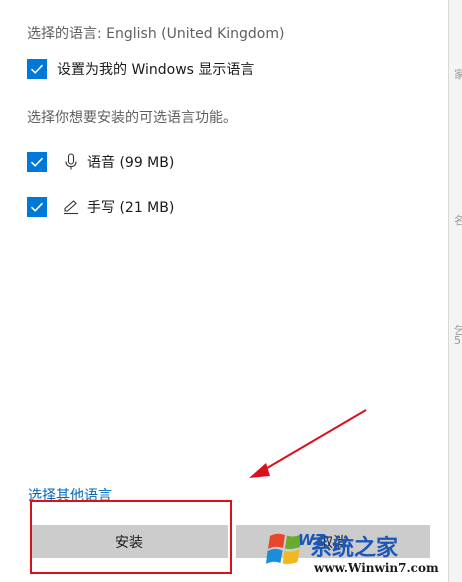  Describe the element at coordinates (455, 291) in the screenshot. I see `background-window-edge` at that location.